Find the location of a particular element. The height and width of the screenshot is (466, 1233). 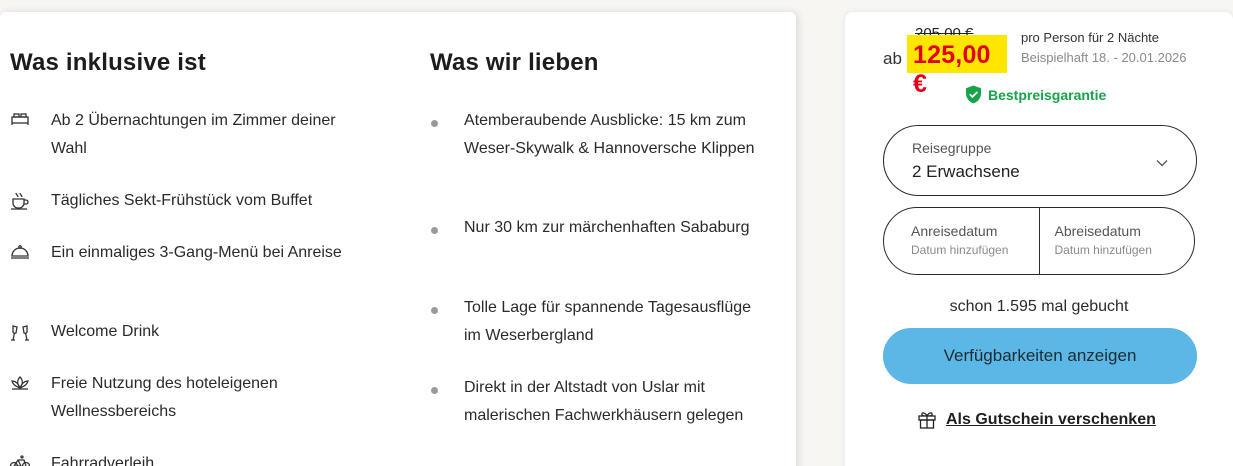

departure-date-label: Abreisedatum is located at coordinates (1097, 231).